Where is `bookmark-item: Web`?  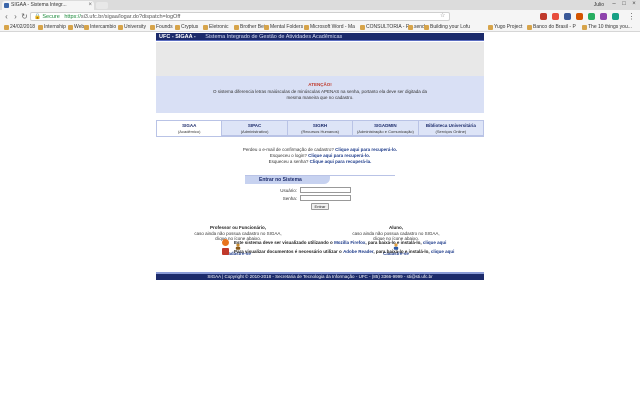 bookmark-item: Web is located at coordinates (76, 27).